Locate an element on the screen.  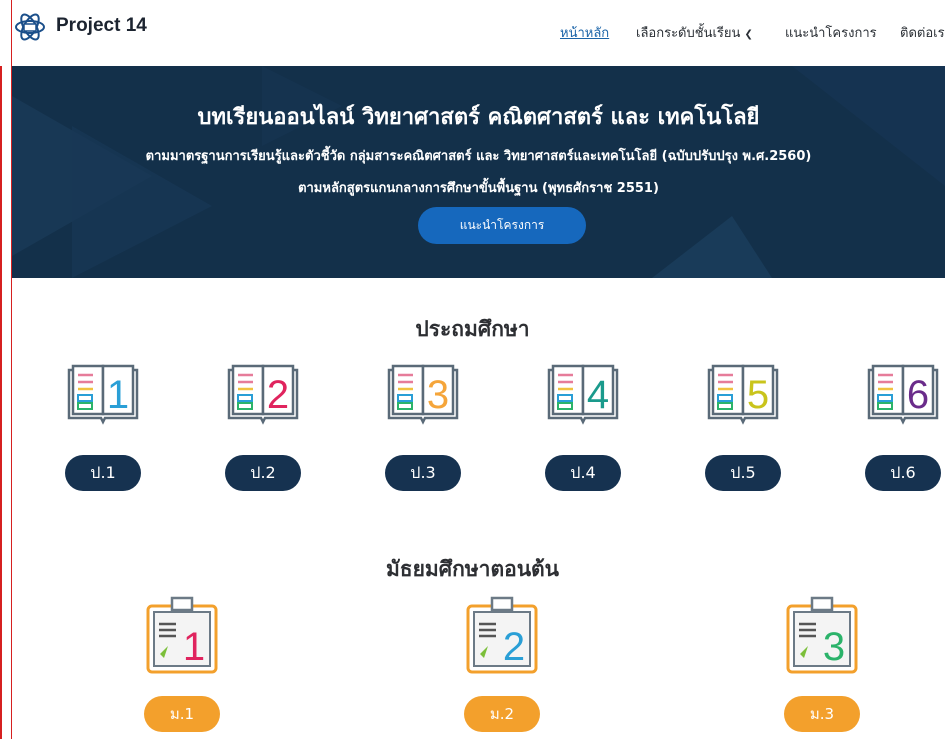
grade-number: 4 is located at coordinates (598, 395).